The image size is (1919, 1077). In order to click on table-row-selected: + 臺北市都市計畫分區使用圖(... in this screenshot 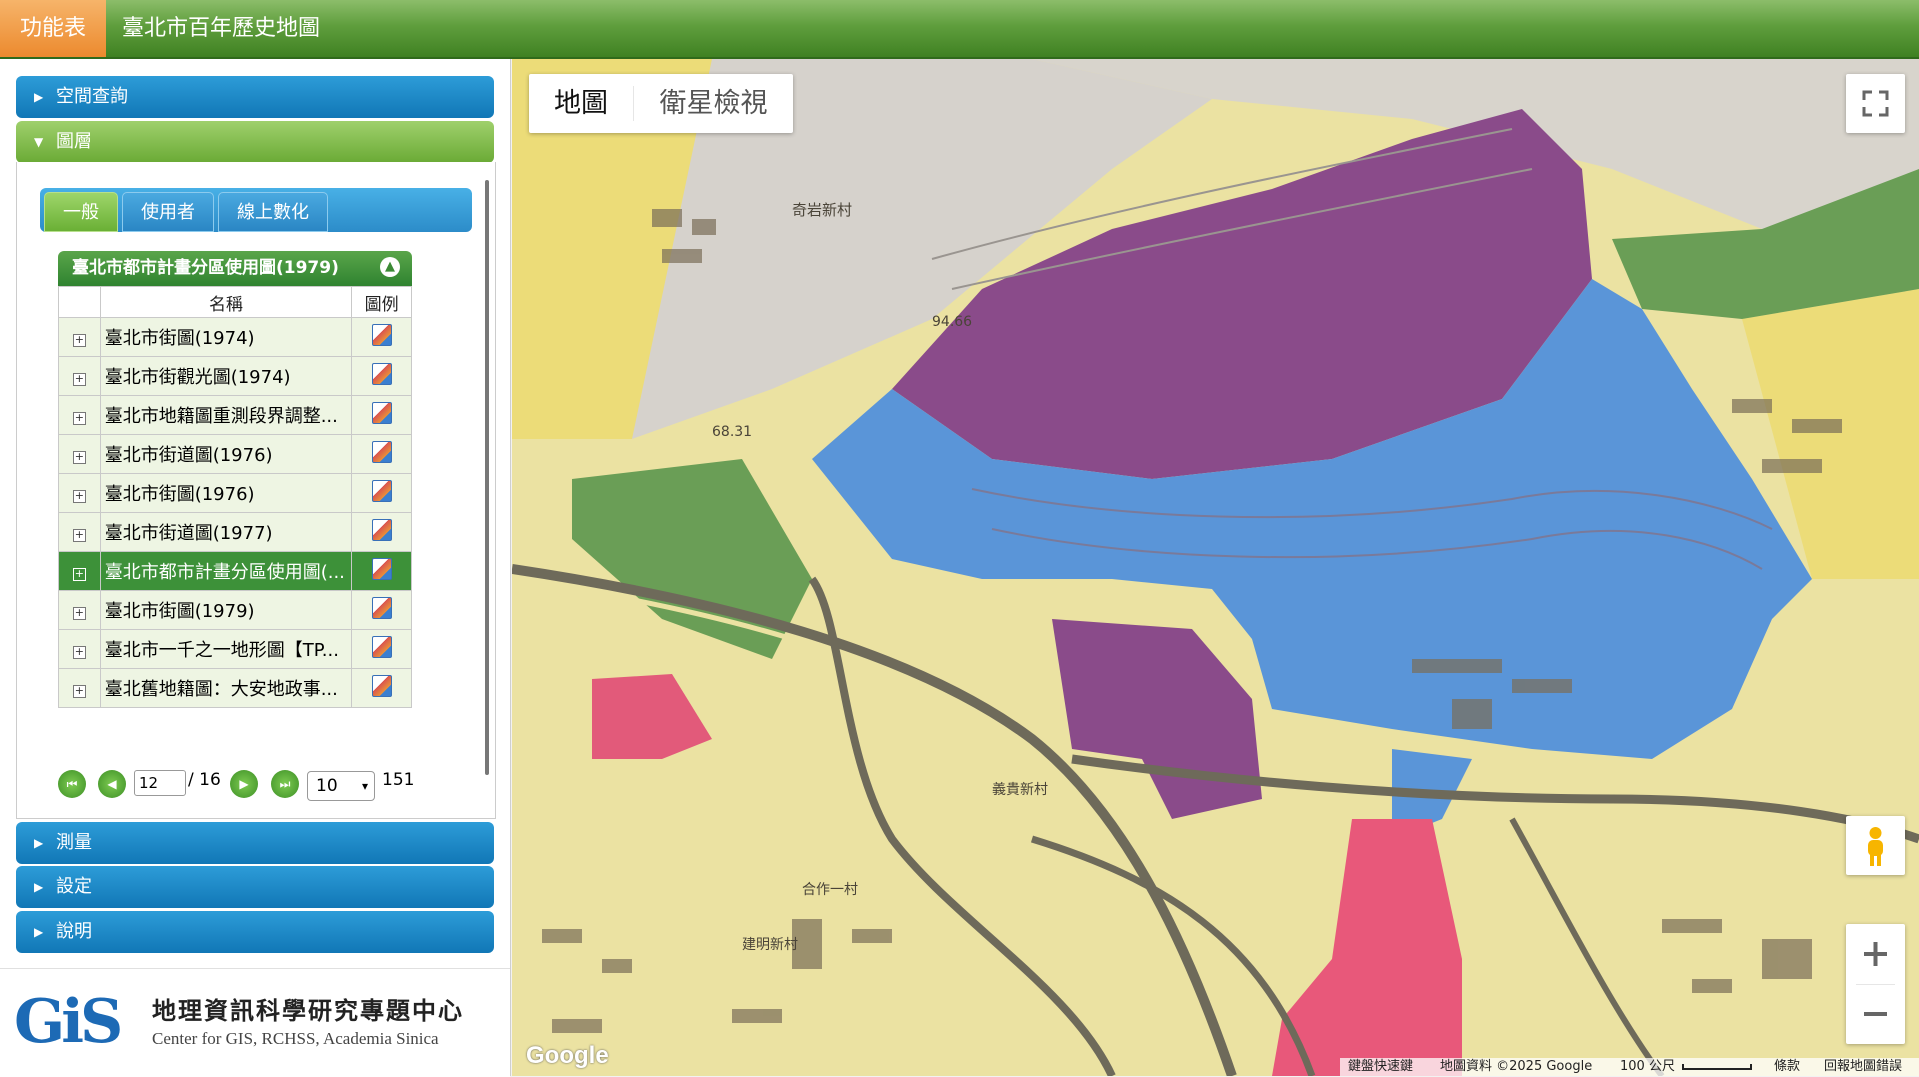, I will do `click(235, 571)`.